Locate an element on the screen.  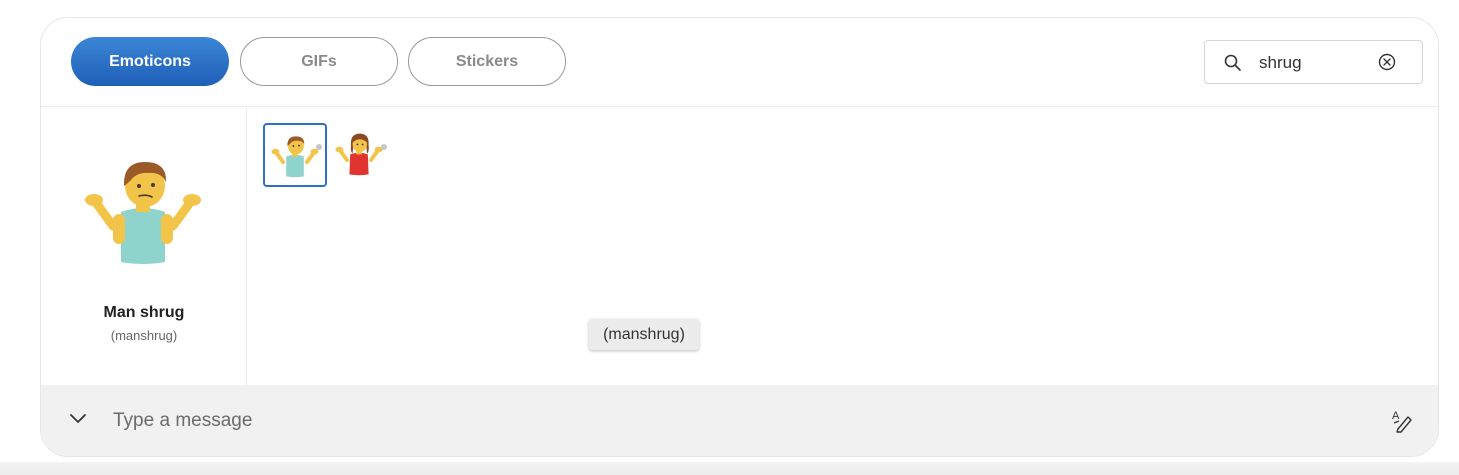
man-shrug-emoji-large is located at coordinates (143, 213).